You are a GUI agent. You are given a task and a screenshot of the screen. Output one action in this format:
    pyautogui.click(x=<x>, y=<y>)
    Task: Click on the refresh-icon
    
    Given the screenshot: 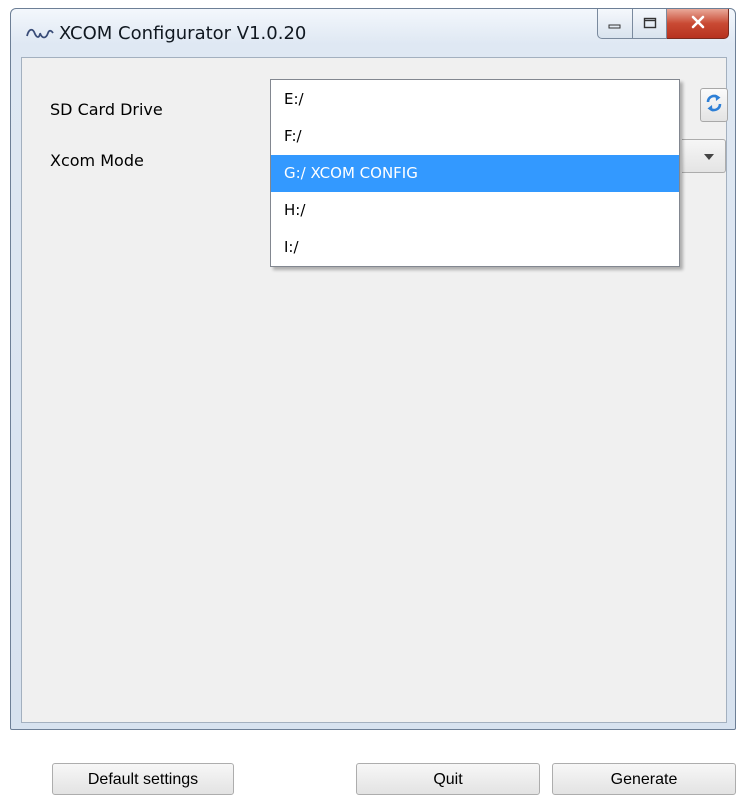 What is the action you would take?
    pyautogui.click(x=714, y=105)
    